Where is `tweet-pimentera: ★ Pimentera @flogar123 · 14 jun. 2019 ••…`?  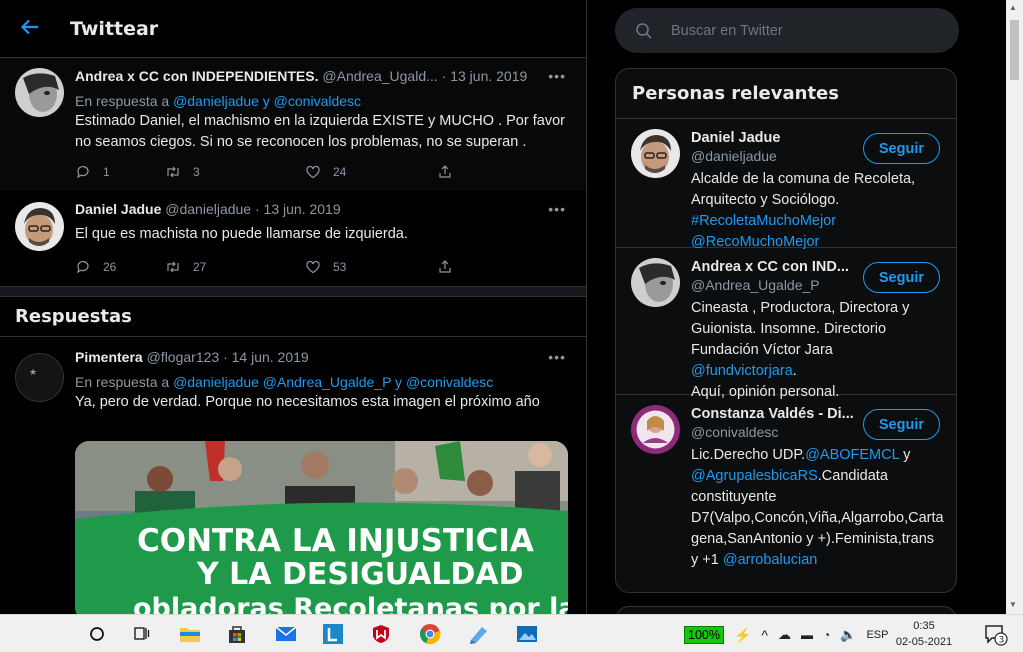 tweet-pimentera: ★ Pimentera @flogar123 · 14 jun. 2019 ••… is located at coordinates (293, 380).